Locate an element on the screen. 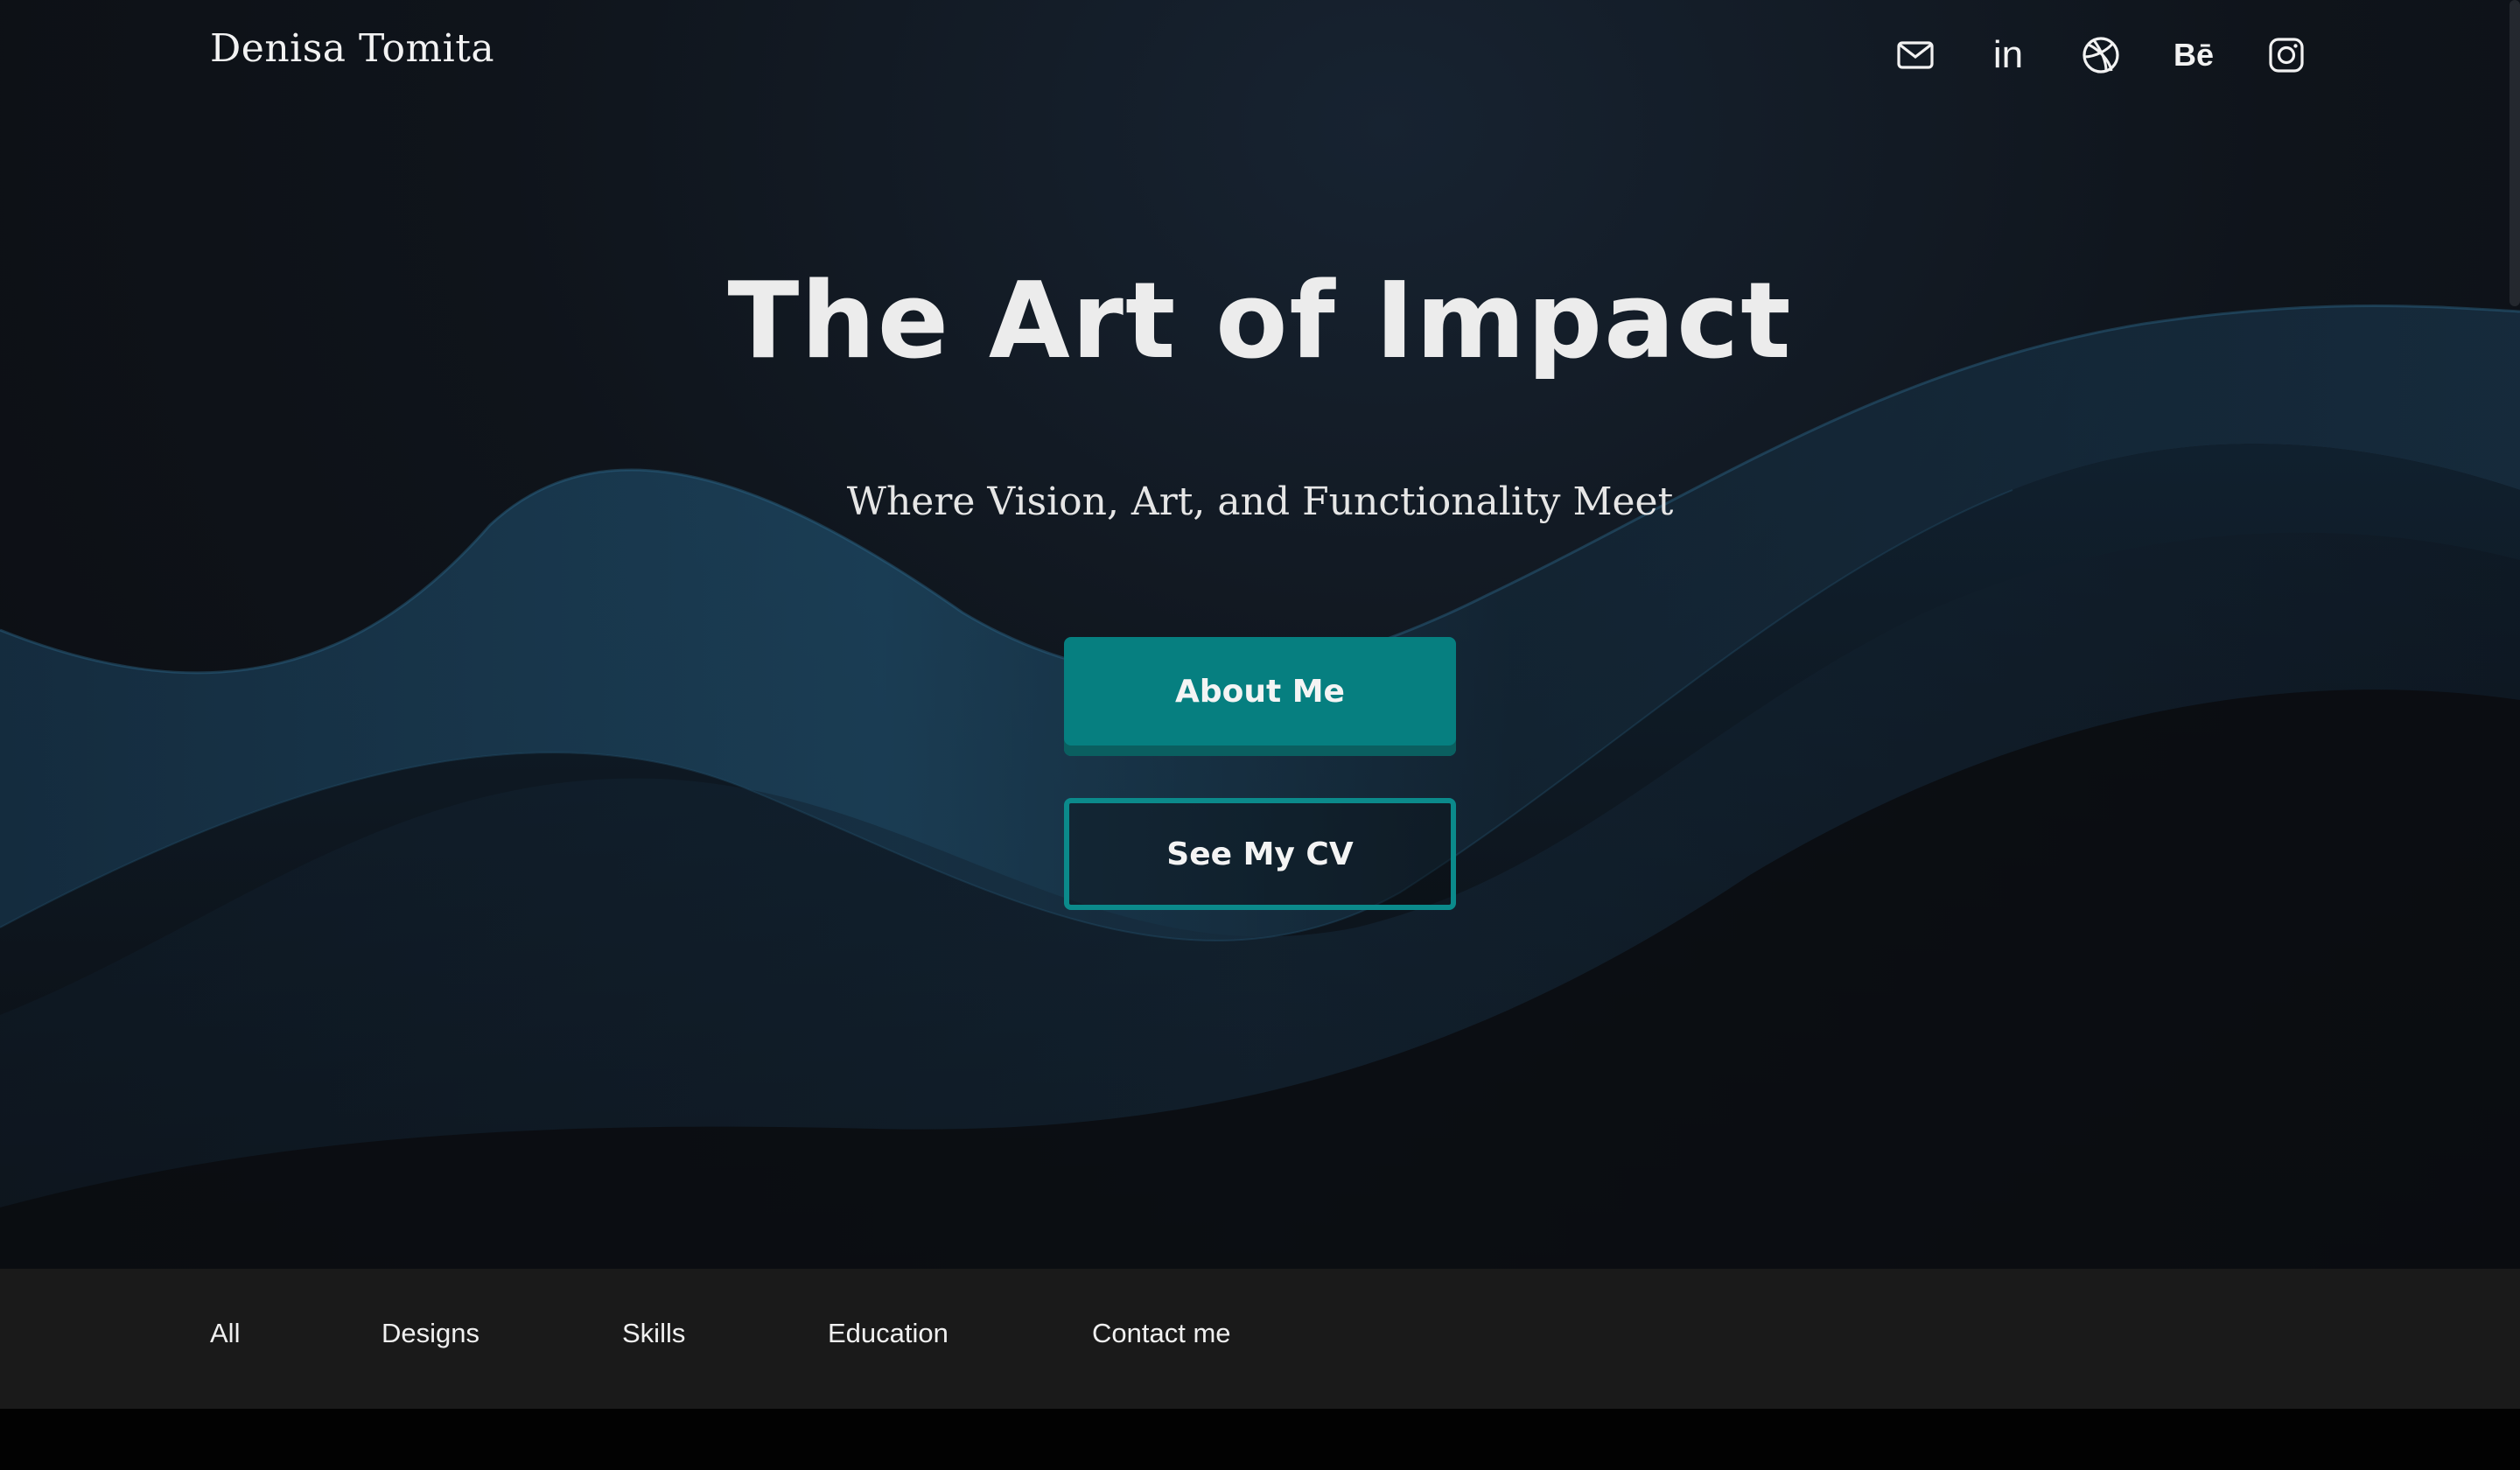 The width and height of the screenshot is (2520, 1470). behance-label: Bē is located at coordinates (2194, 55).